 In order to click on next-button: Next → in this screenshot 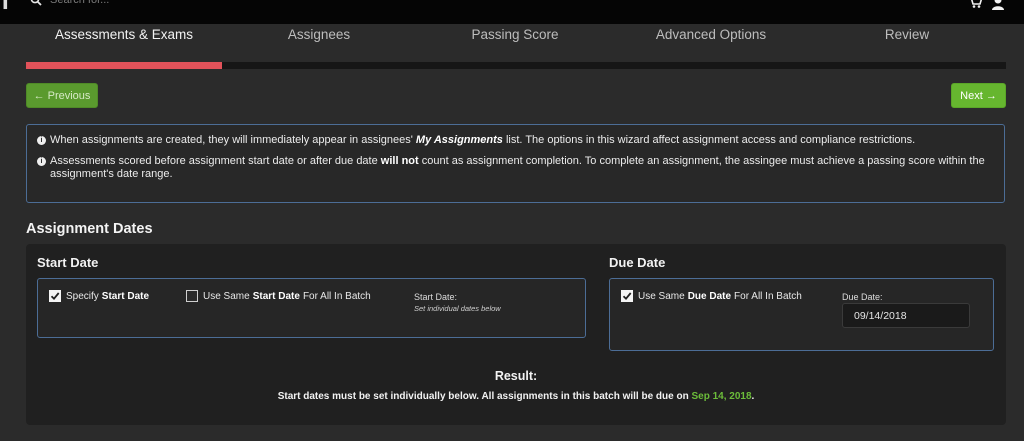, I will do `click(978, 95)`.